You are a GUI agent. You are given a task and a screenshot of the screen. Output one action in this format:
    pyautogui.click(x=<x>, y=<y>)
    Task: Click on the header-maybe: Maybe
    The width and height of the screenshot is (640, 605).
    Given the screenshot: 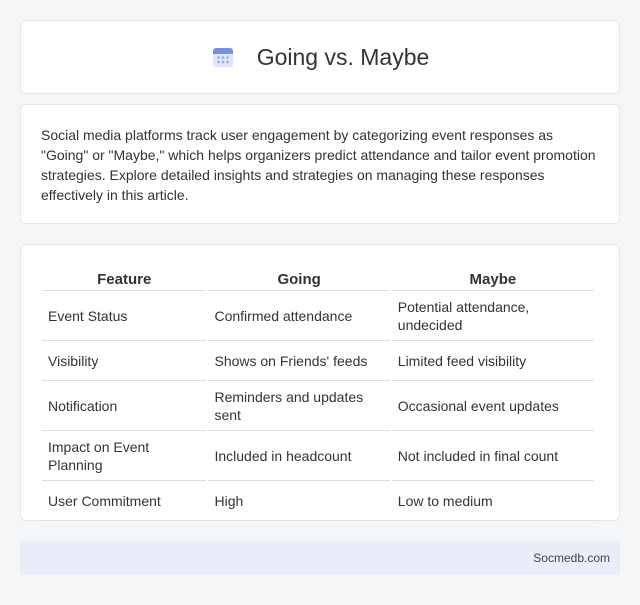 What is the action you would take?
    pyautogui.click(x=492, y=278)
    